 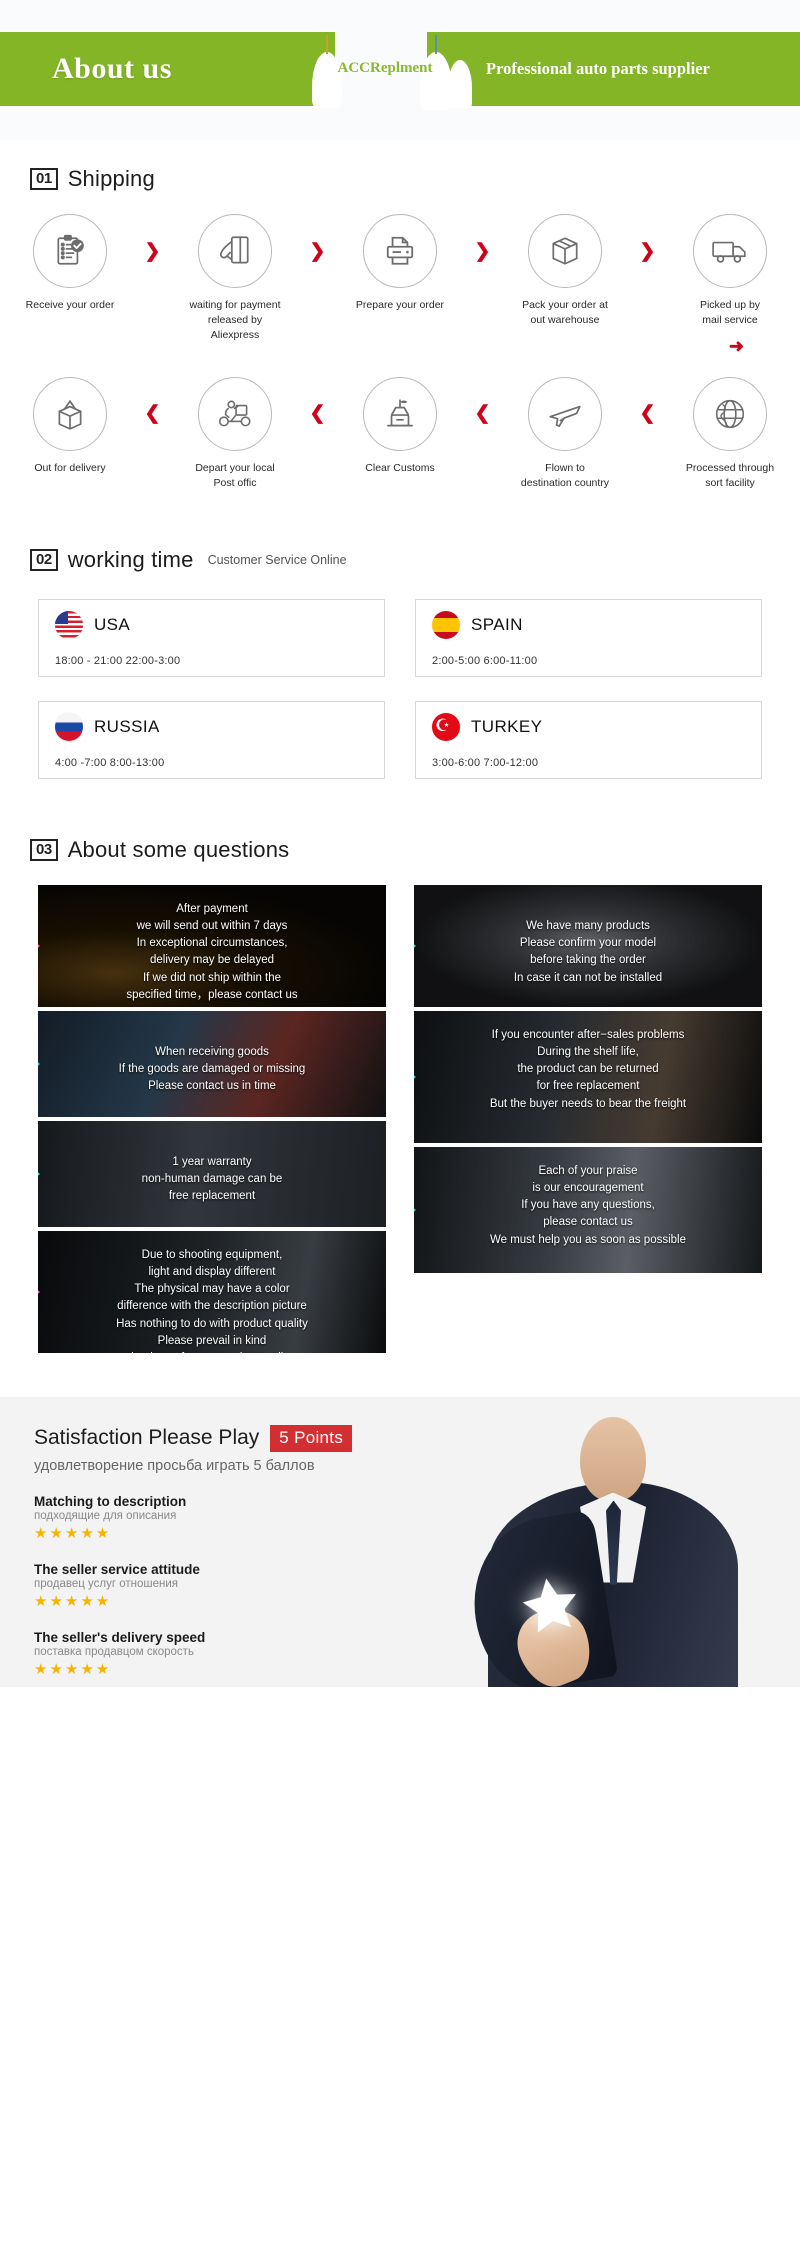 I want to click on glowing-star-icon, so click(x=550, y=1604).